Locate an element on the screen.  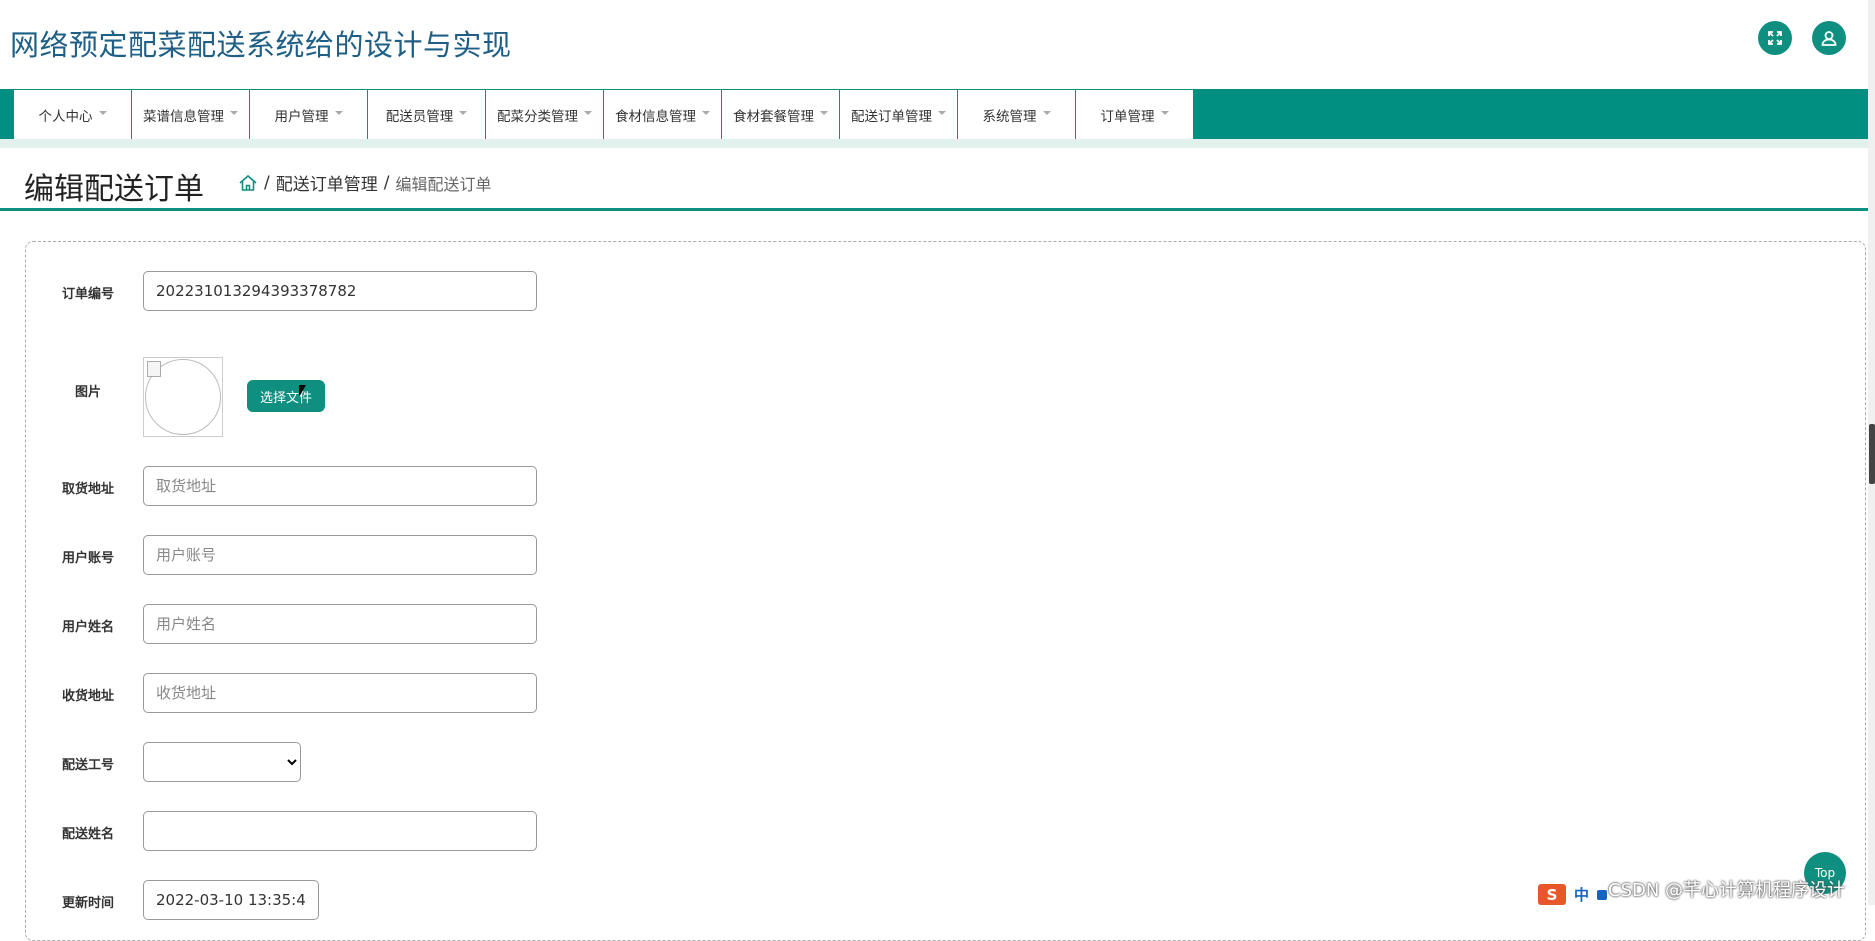
scrollbar-thumb is located at coordinates (1872, 454).